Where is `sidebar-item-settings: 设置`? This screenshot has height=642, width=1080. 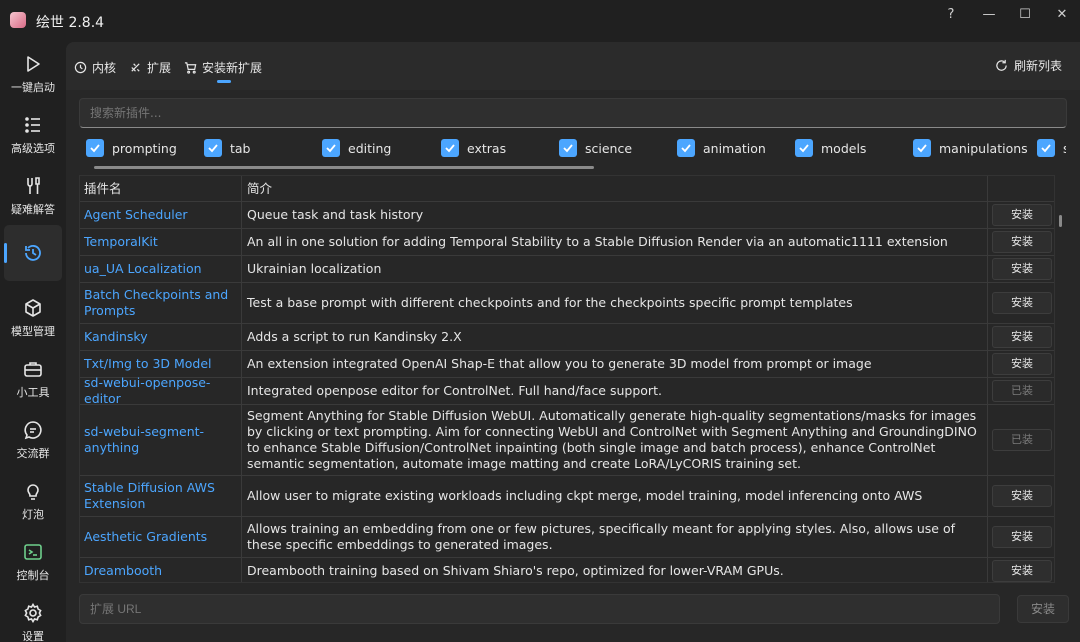
sidebar-item-settings: 设置 is located at coordinates (33, 616).